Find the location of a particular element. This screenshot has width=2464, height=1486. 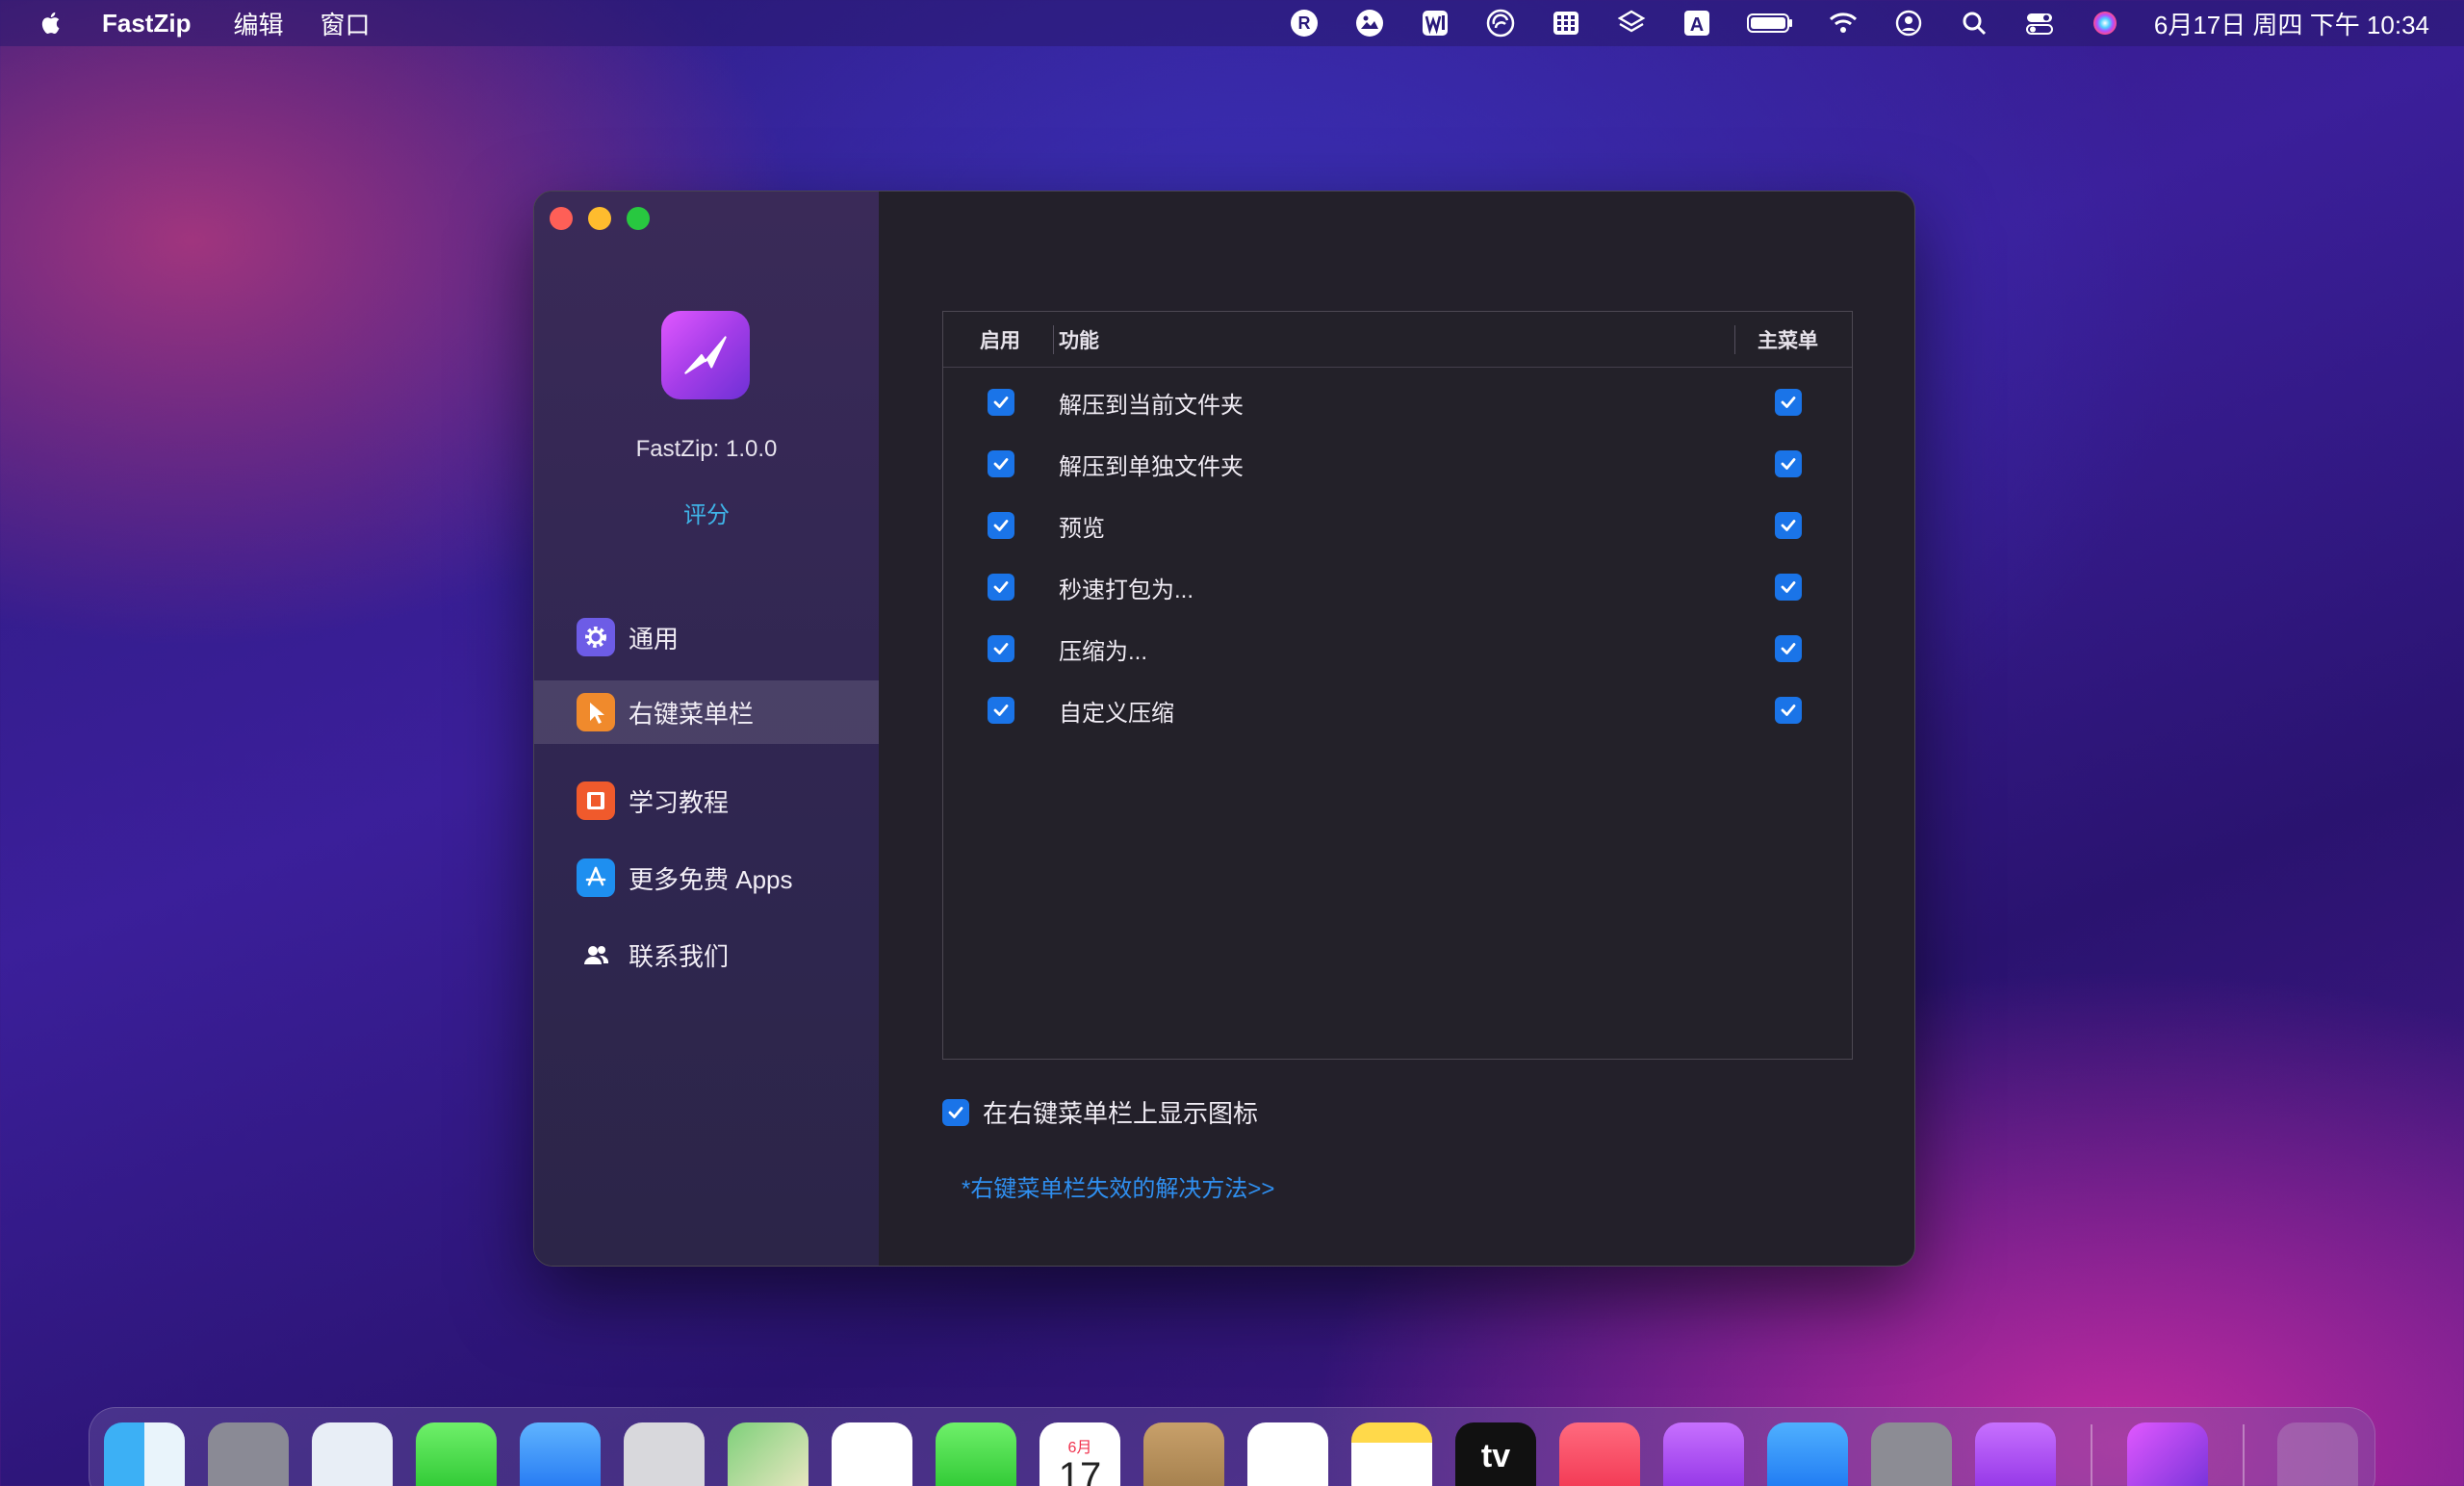

sidebar-item-label: 联系我们 is located at coordinates (679, 956).